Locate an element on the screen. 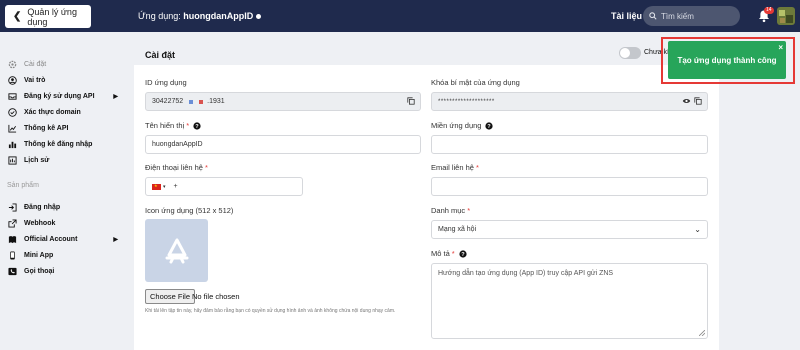  app-id-tail: .1931 is located at coordinates (216, 101).